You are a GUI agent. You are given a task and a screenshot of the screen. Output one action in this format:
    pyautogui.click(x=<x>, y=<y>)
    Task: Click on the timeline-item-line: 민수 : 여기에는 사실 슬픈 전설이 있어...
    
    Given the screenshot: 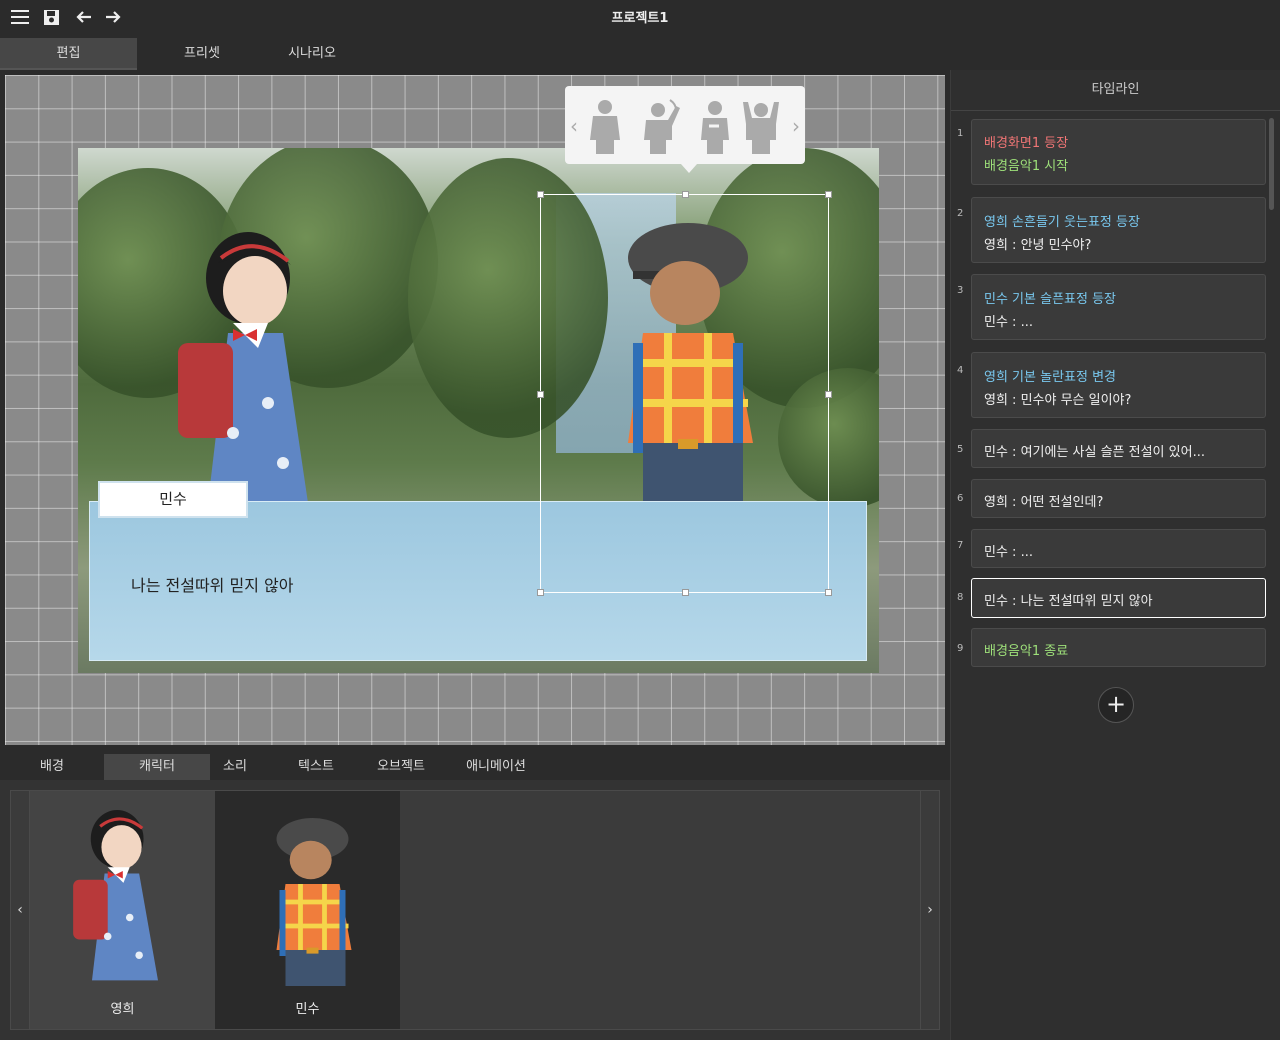 What is the action you would take?
    pyautogui.click(x=1094, y=452)
    